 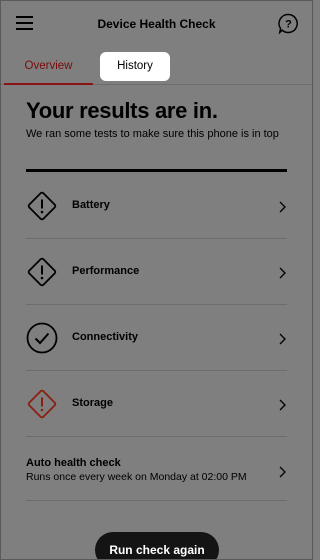 I want to click on page-title: Device Health Check, so click(x=156, y=24).